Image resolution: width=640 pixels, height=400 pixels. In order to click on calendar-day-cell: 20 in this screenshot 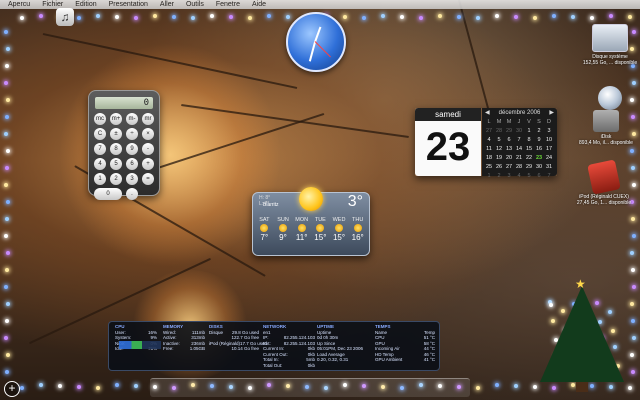, I will do `click(509, 158)`.